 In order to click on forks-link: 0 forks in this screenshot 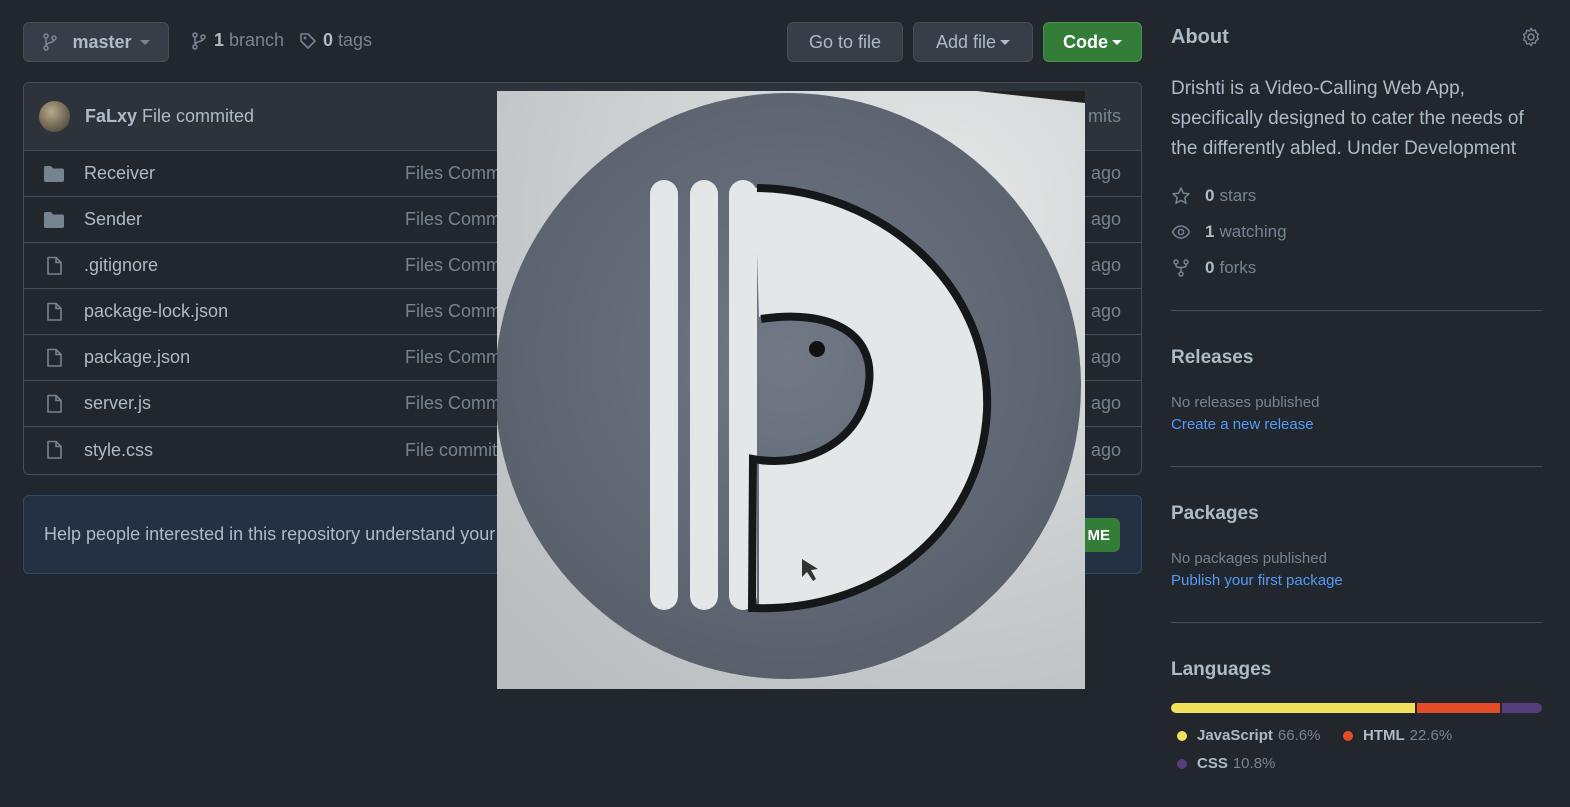, I will do `click(1213, 268)`.